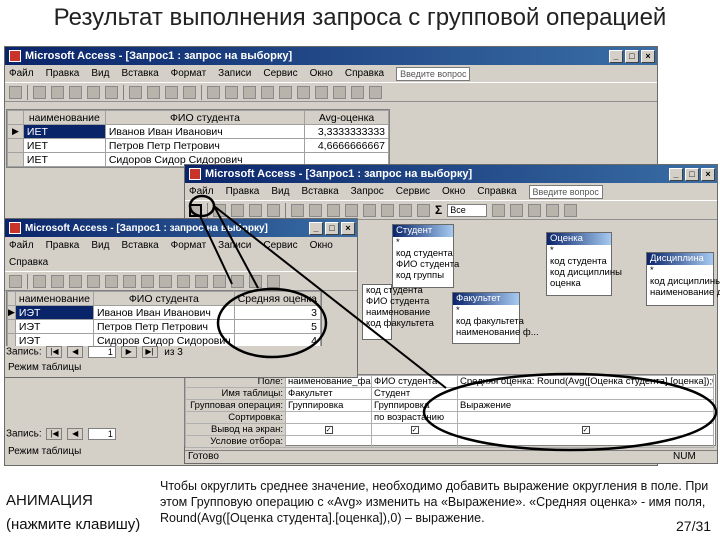 This screenshot has width=720, height=540. What do you see at coordinates (423, 210) in the screenshot?
I see `show-table-icon` at bounding box center [423, 210].